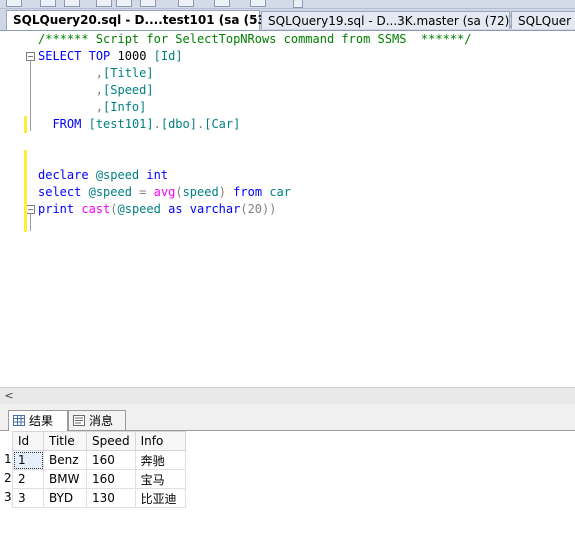  I want to click on code-identifier: [Speed], so click(128, 90).